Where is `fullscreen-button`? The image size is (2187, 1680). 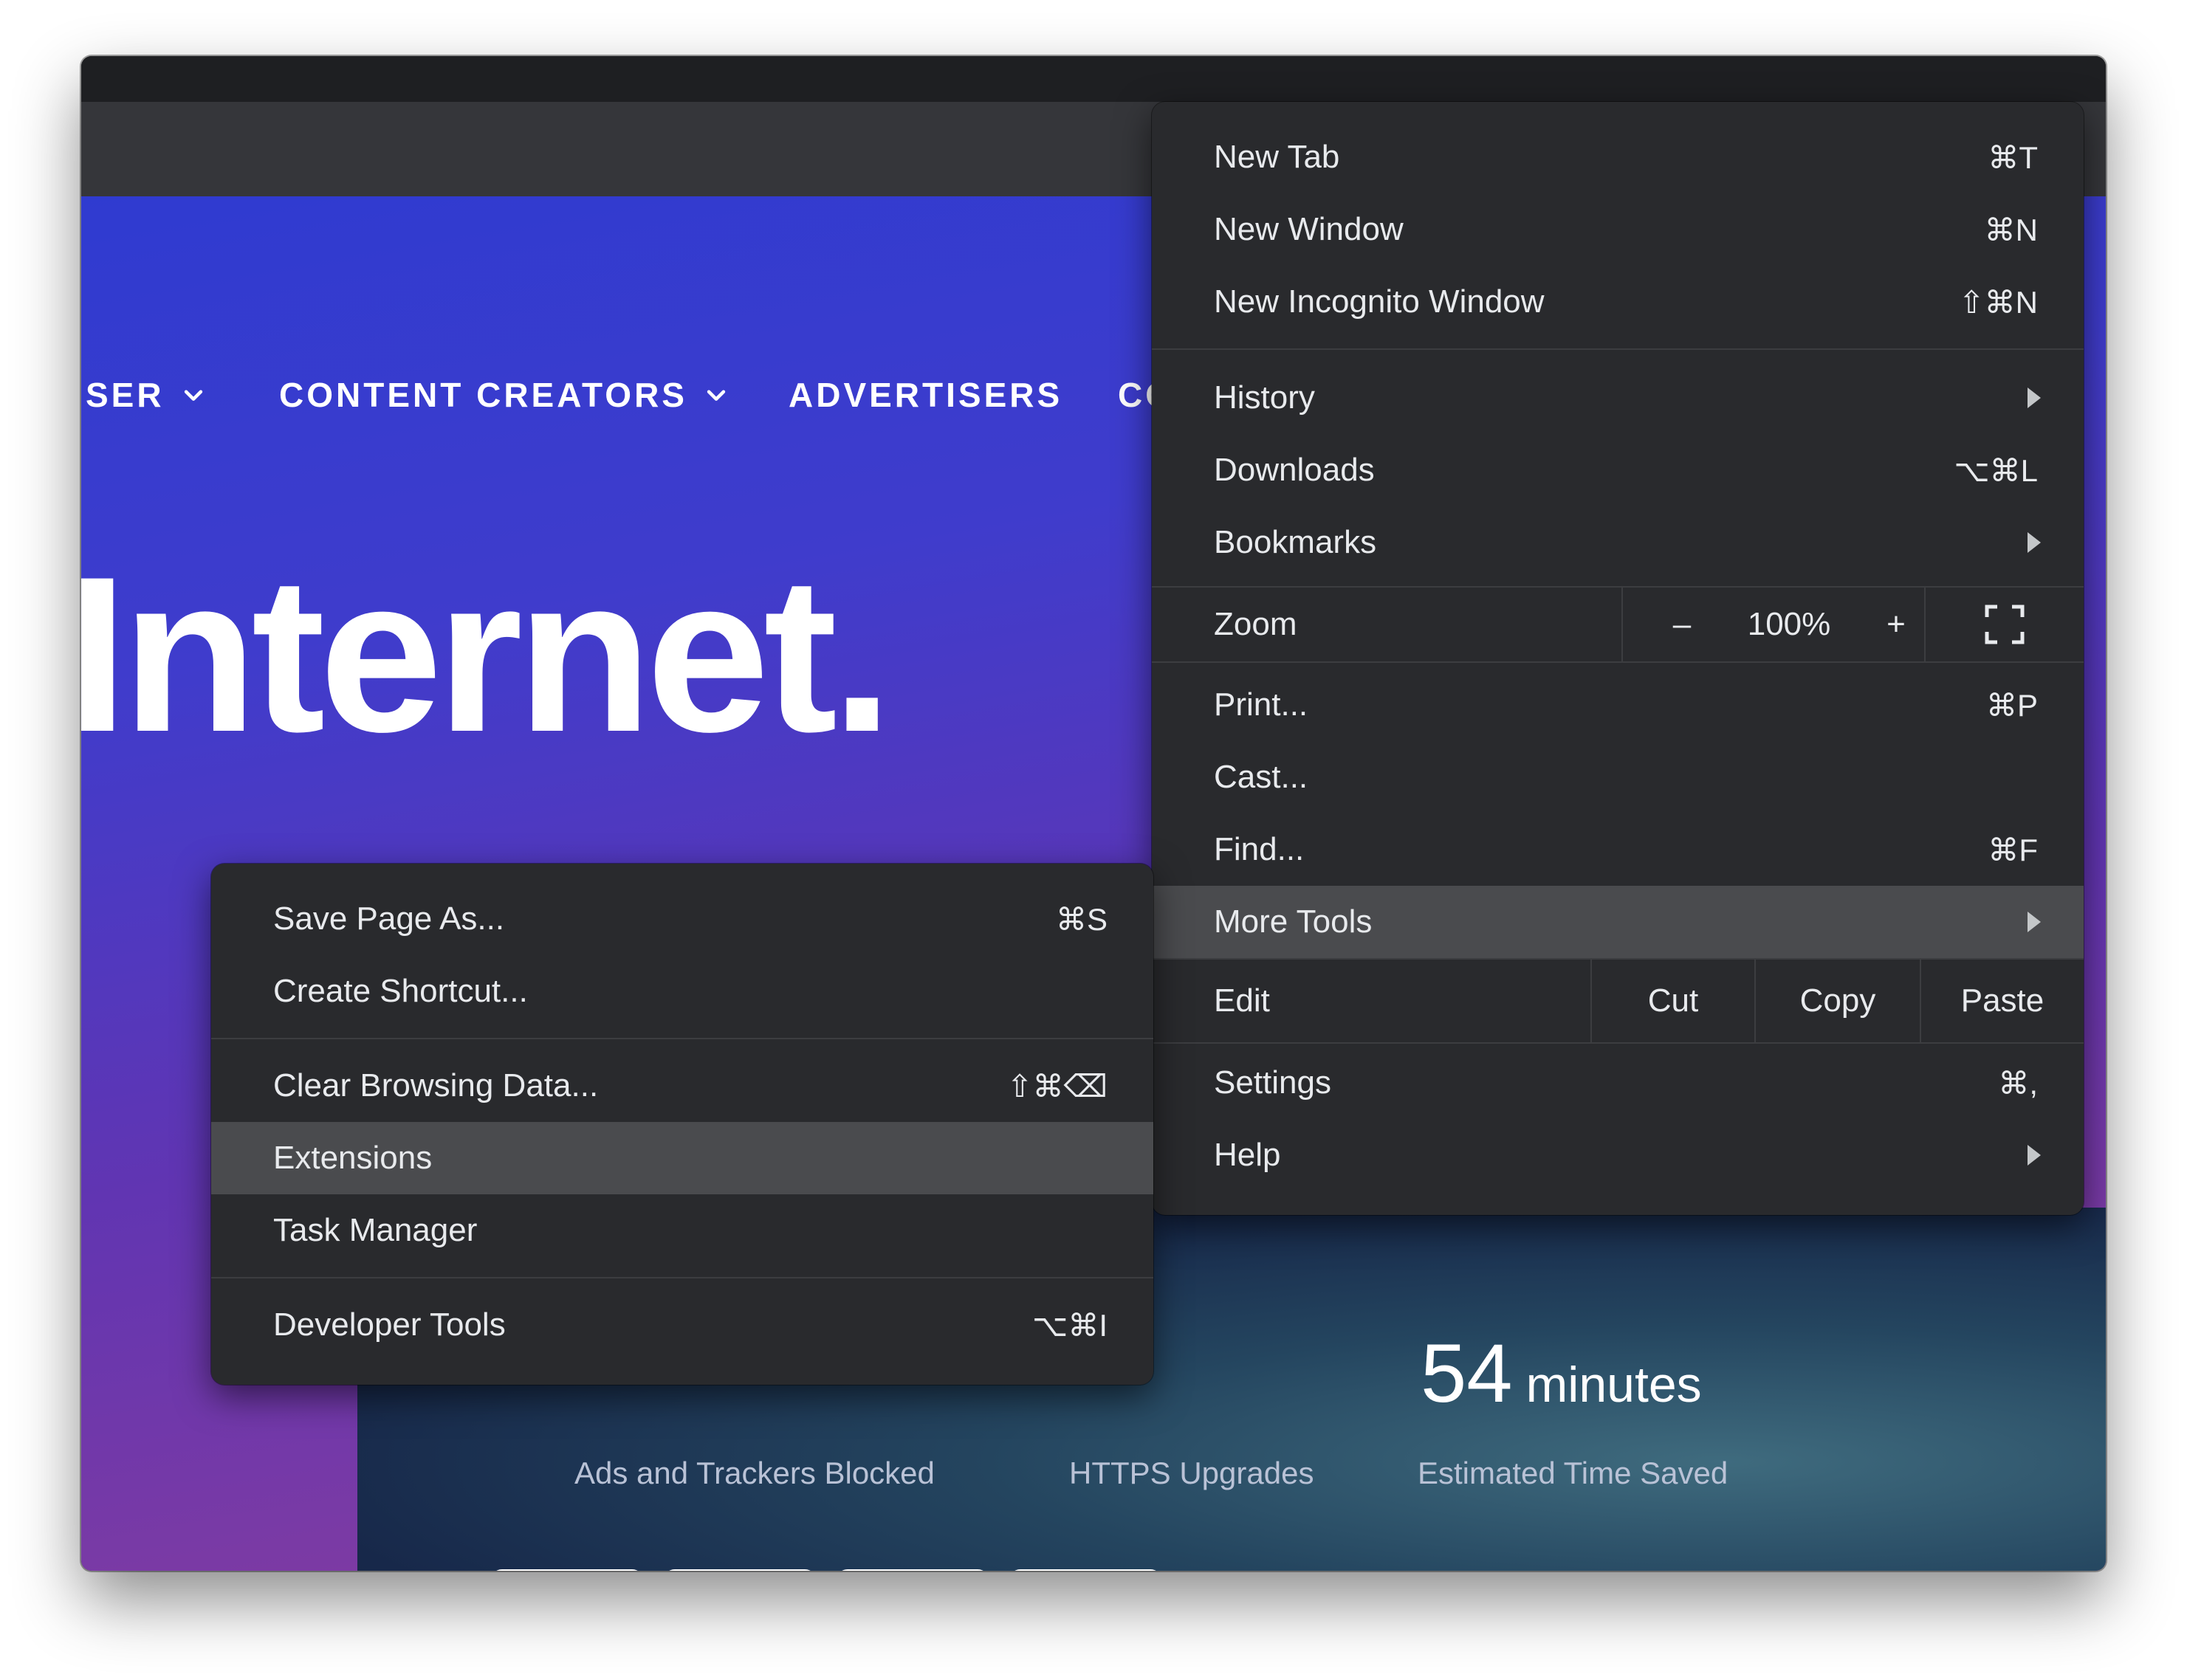 fullscreen-button is located at coordinates (2004, 625).